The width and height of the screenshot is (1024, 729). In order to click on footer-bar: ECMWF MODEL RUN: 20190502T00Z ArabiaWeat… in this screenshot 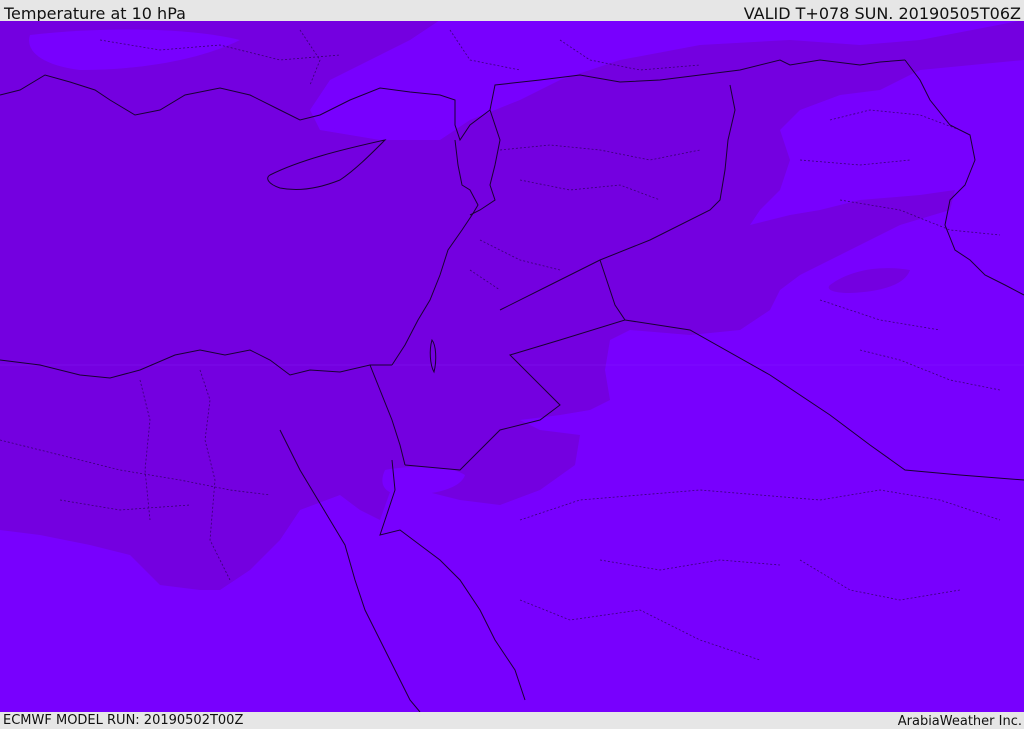, I will do `click(512, 720)`.